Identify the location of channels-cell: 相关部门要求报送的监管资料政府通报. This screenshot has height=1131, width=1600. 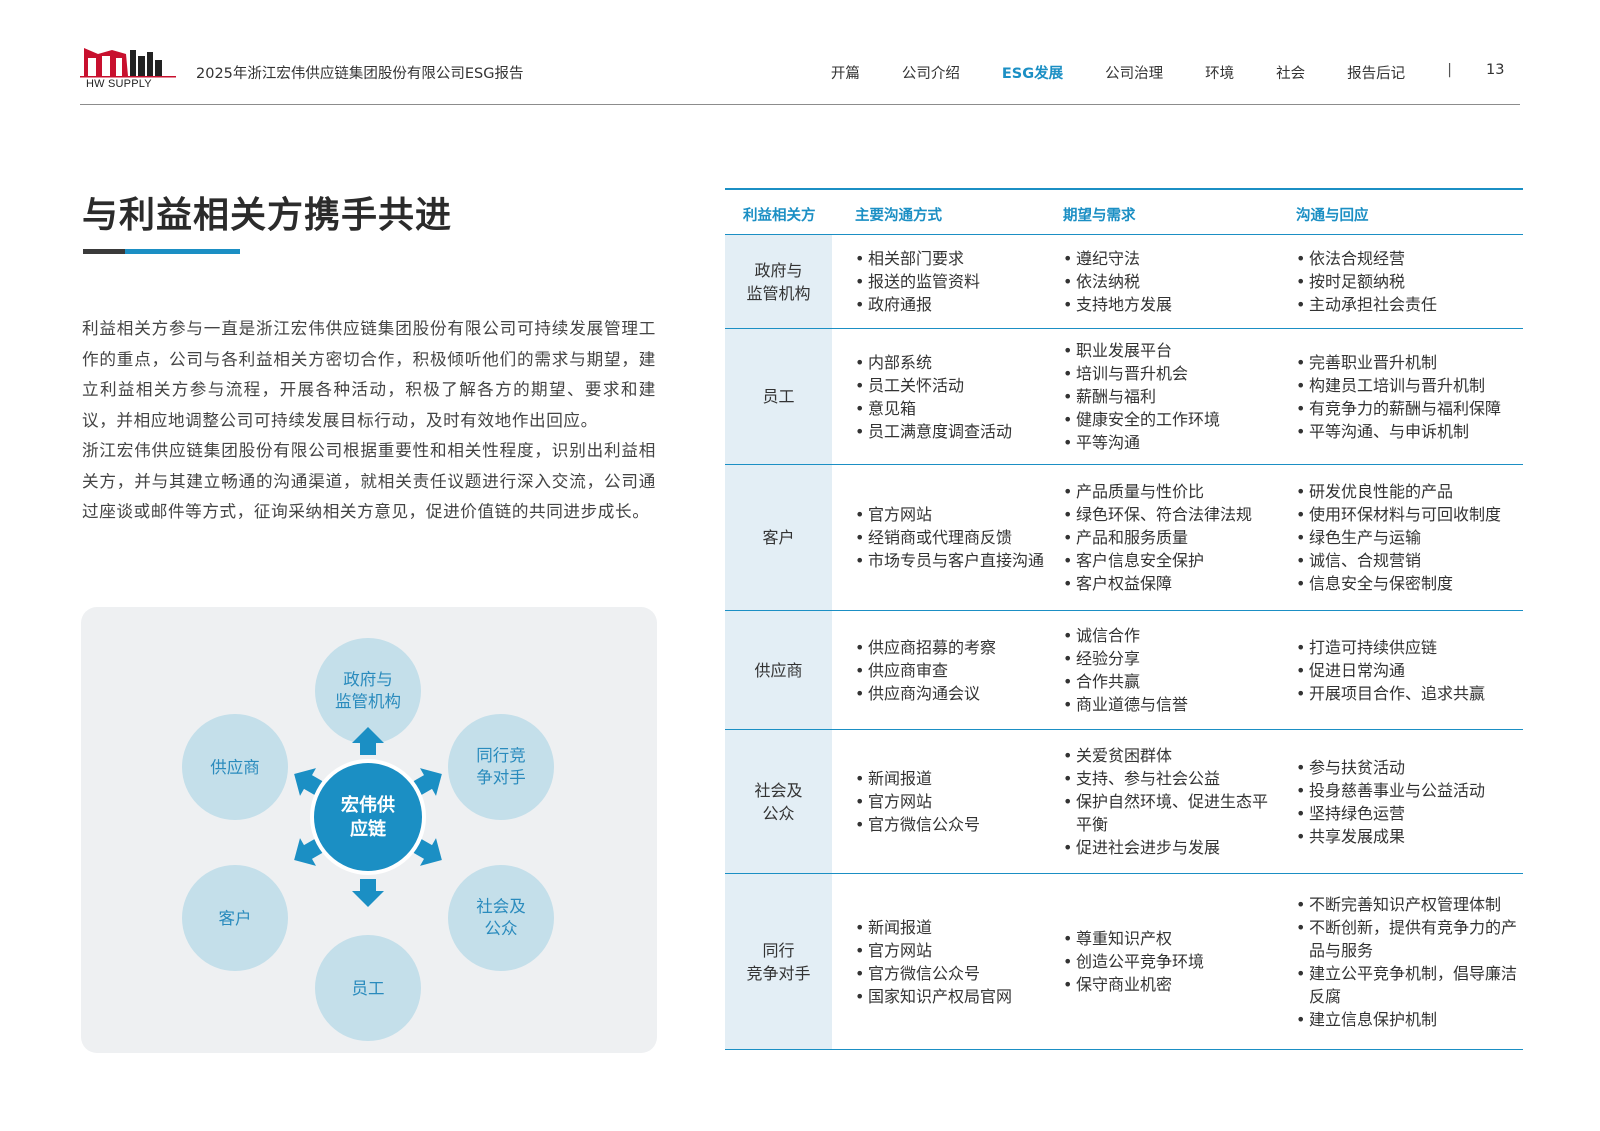
(950, 281).